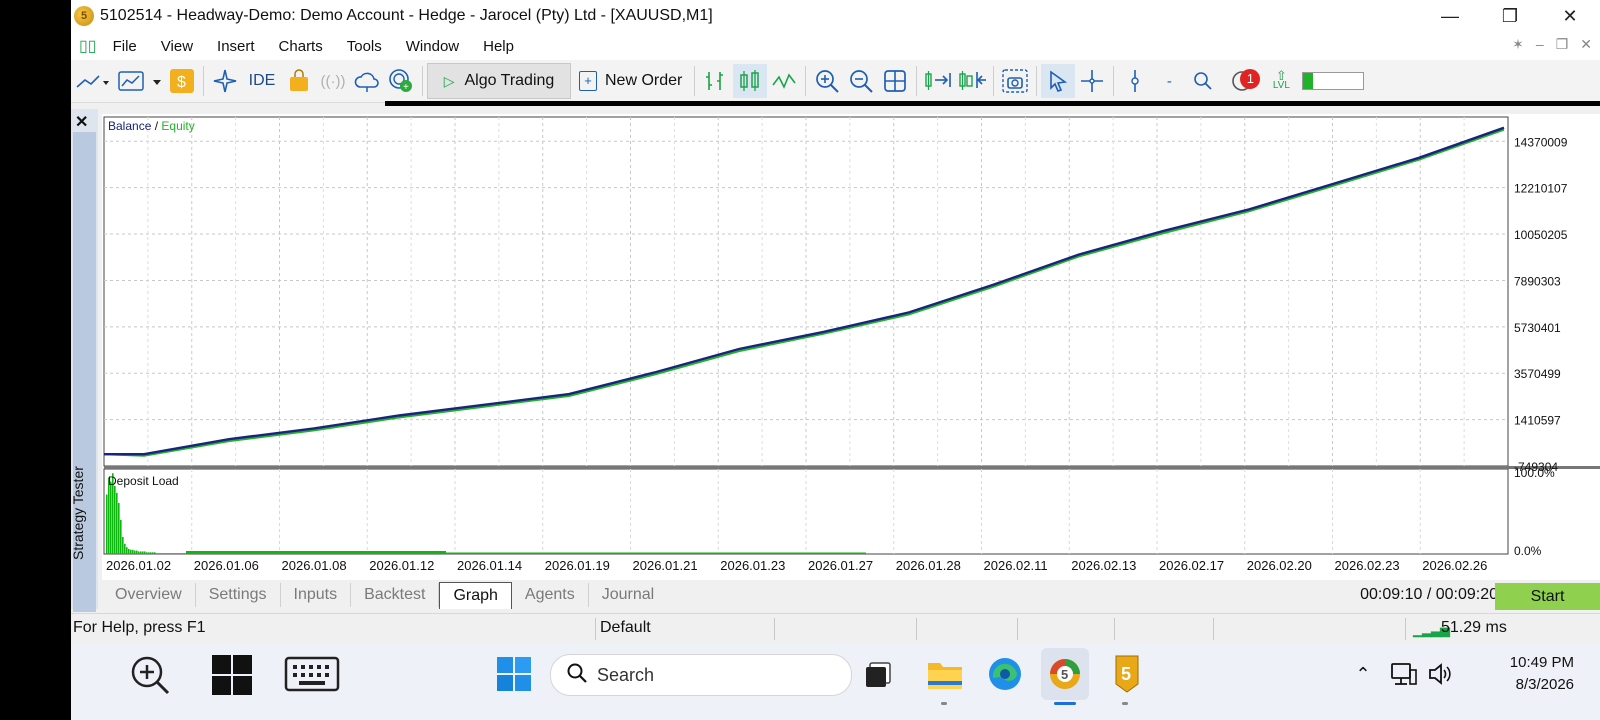  I want to click on line-chart-dropdown-icon, so click(93, 81).